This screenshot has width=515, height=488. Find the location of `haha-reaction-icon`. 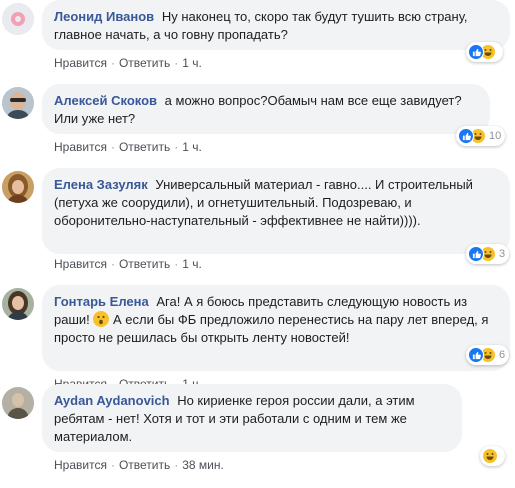

haha-reaction-icon is located at coordinates (490, 456).